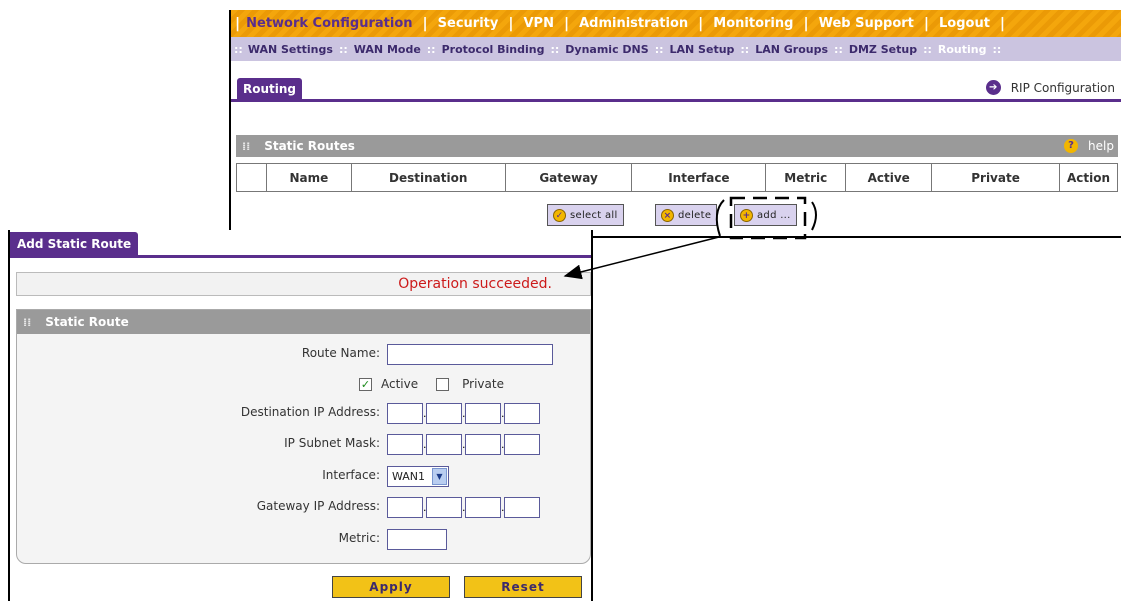 This screenshot has width=1121, height=601. I want to click on nav-administration: Administration, so click(633, 23).